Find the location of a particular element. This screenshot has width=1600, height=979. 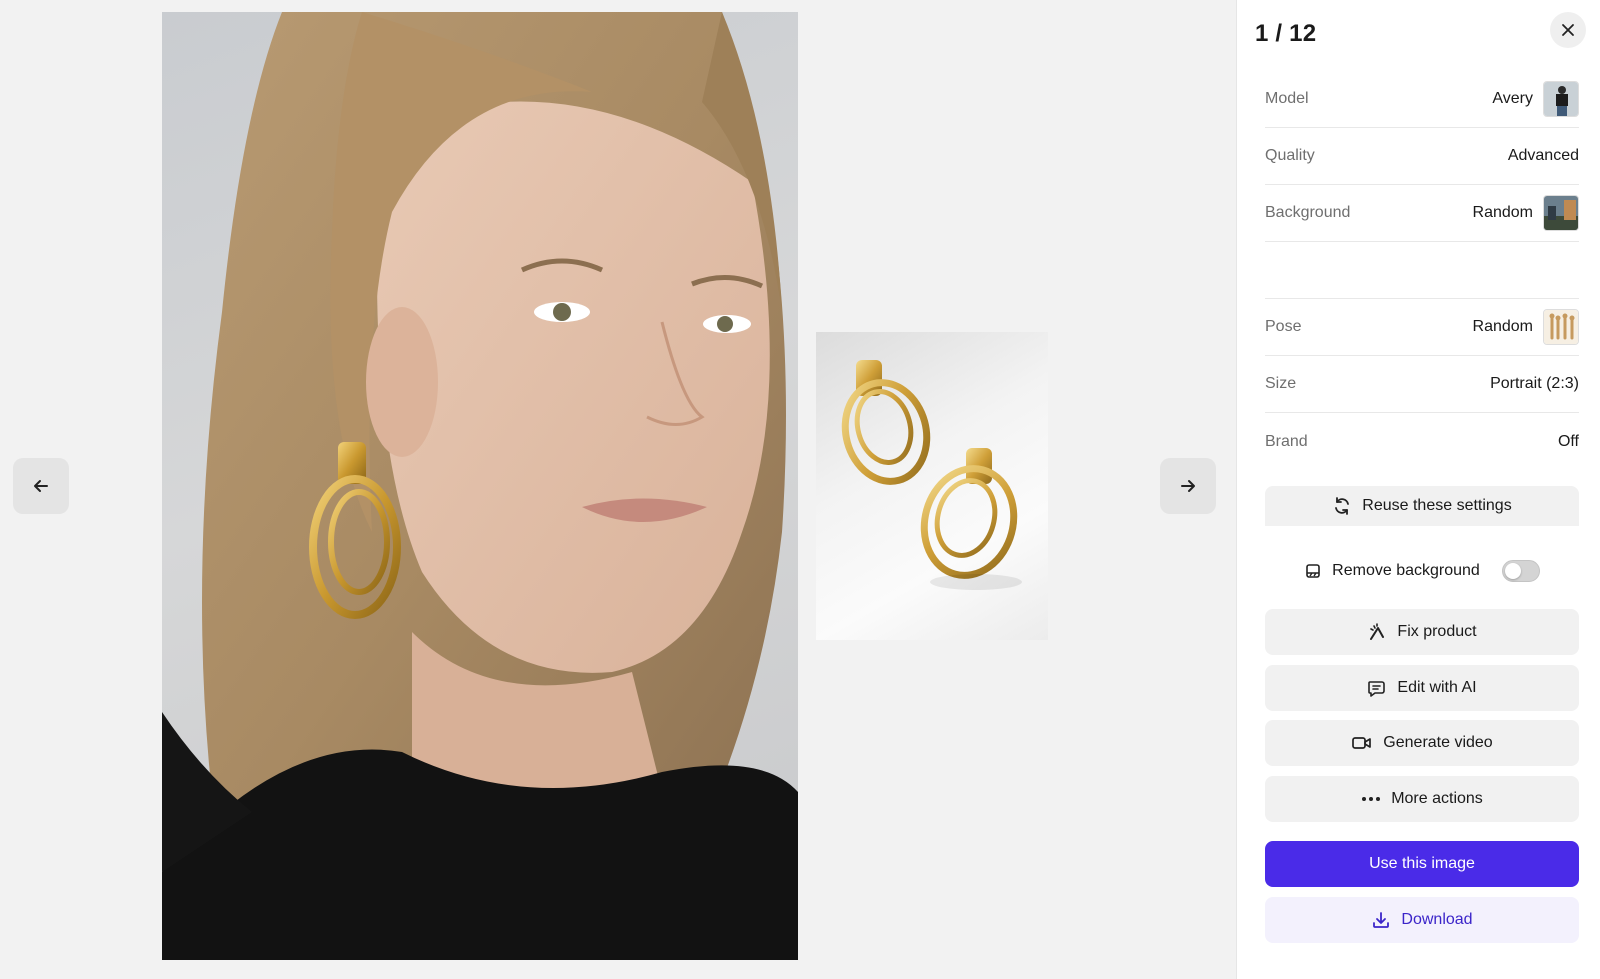

setting-value: Advanced is located at coordinates (1543, 155).